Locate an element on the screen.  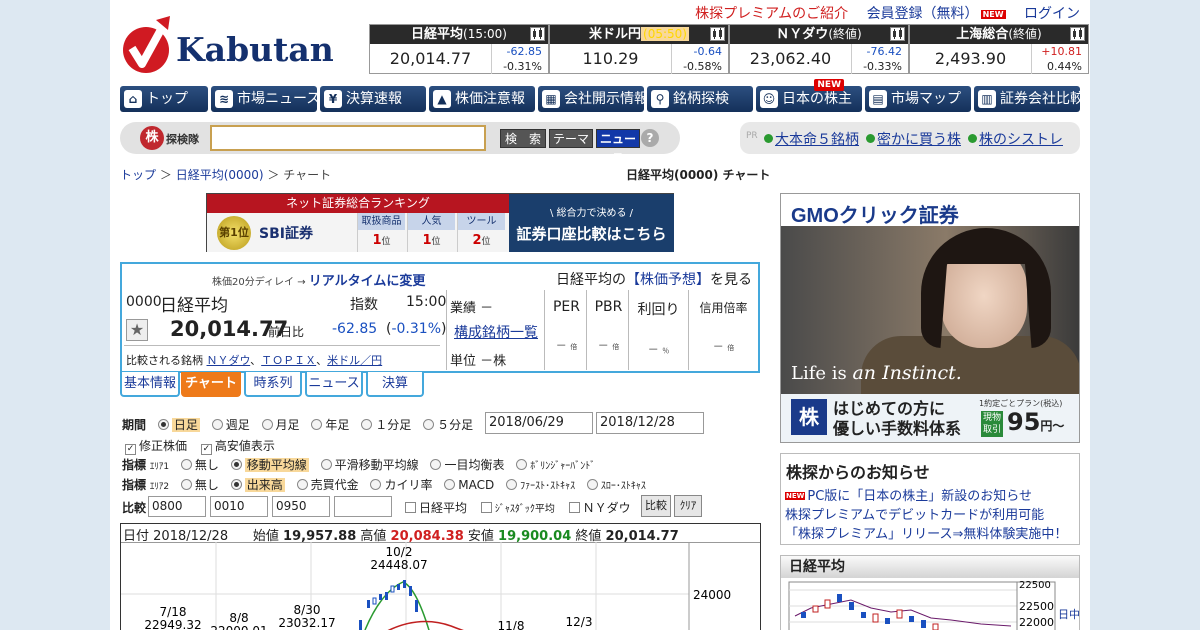
breadcrumb-stock: 日経平均(0000) is located at coordinates (220, 175).